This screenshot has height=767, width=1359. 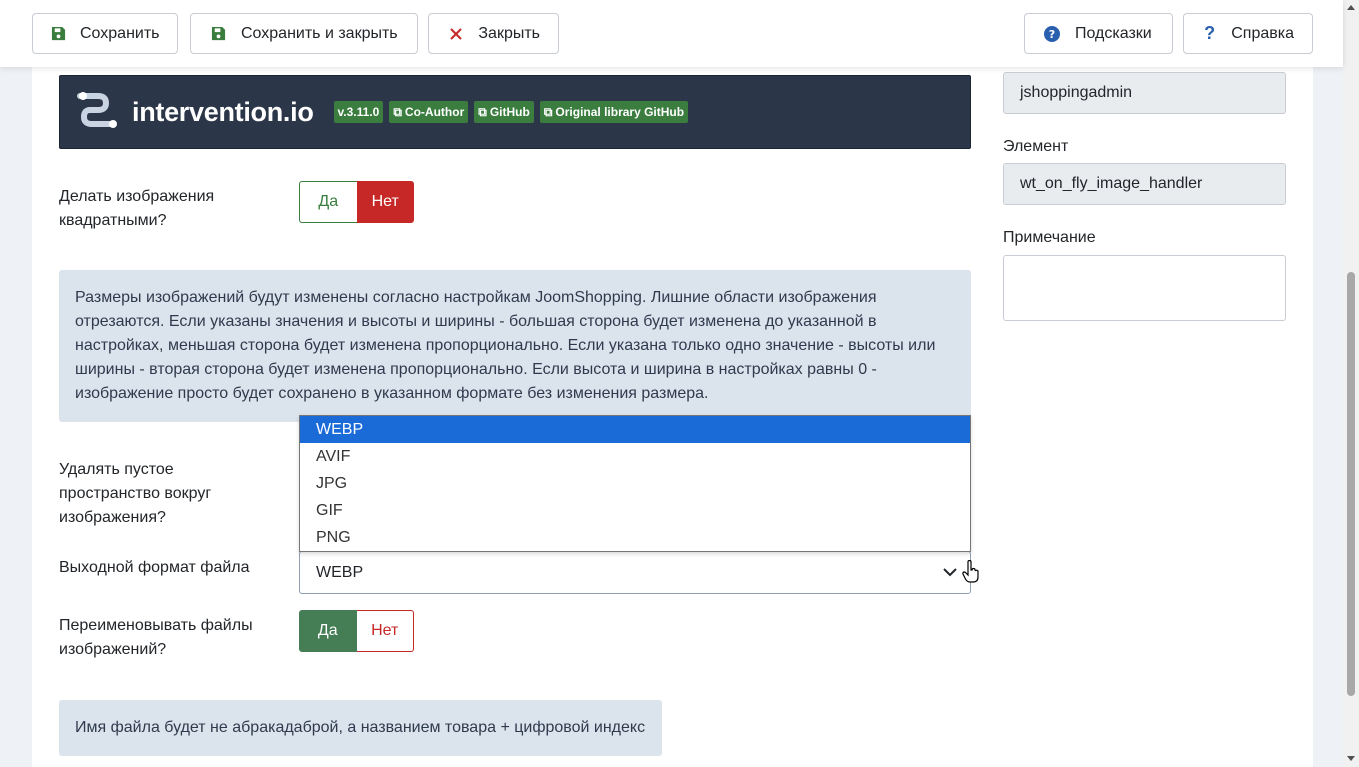 I want to click on hints-button: ? Подсказки, so click(x=1098, y=33).